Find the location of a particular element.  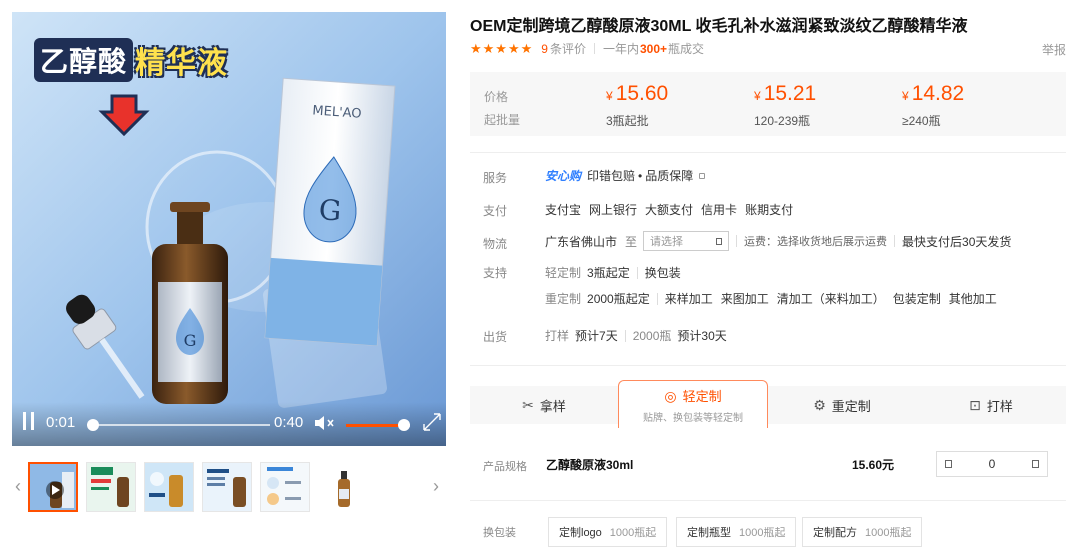

spec-label: 产品规格 is located at coordinates (505, 467).